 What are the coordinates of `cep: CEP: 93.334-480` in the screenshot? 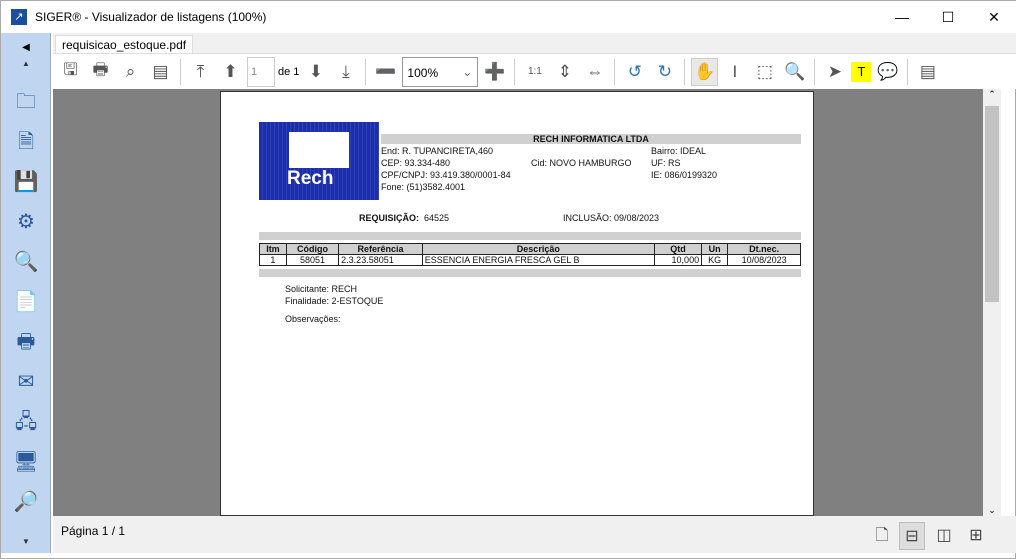 It's located at (416, 163).